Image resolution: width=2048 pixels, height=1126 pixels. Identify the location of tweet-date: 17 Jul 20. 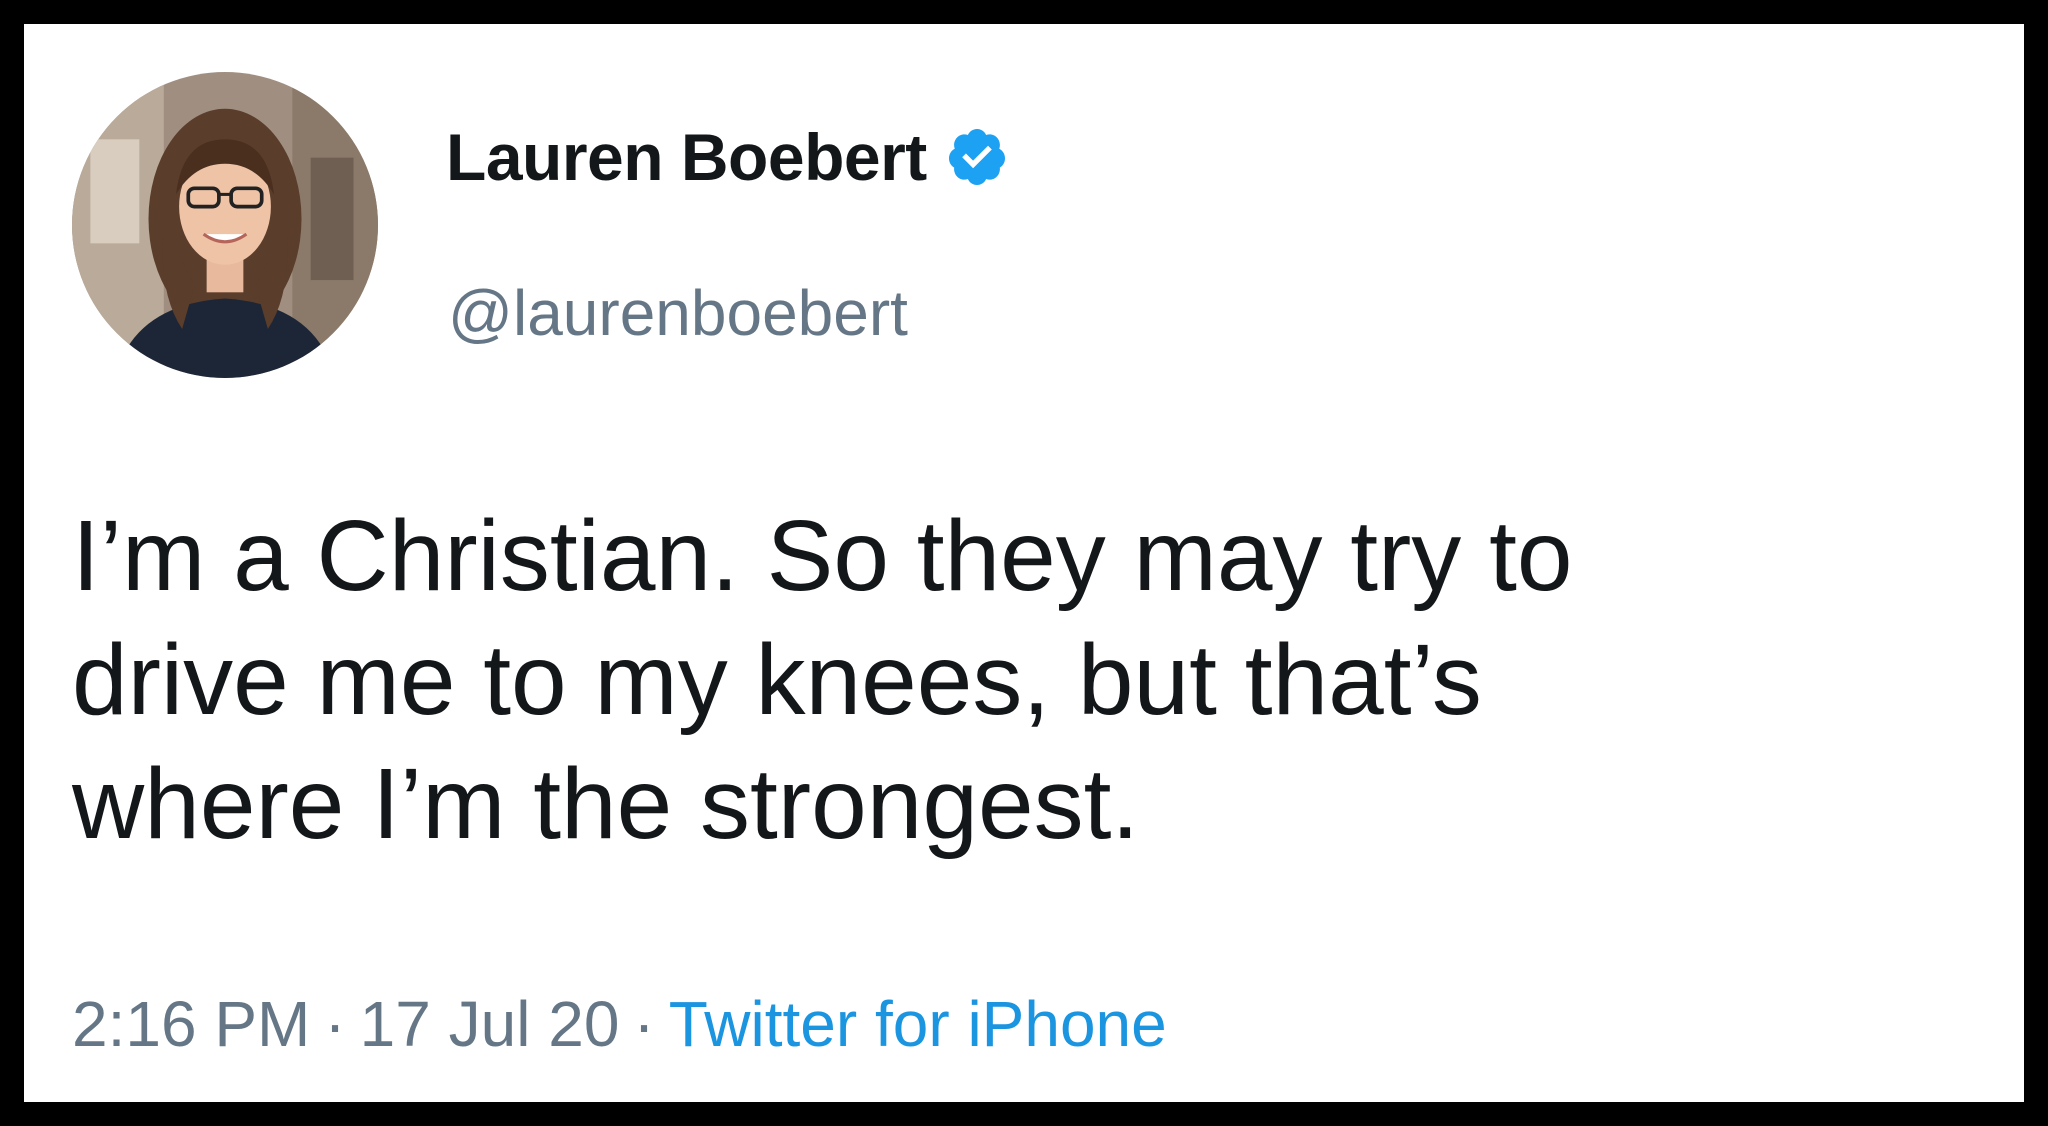
(490, 1024).